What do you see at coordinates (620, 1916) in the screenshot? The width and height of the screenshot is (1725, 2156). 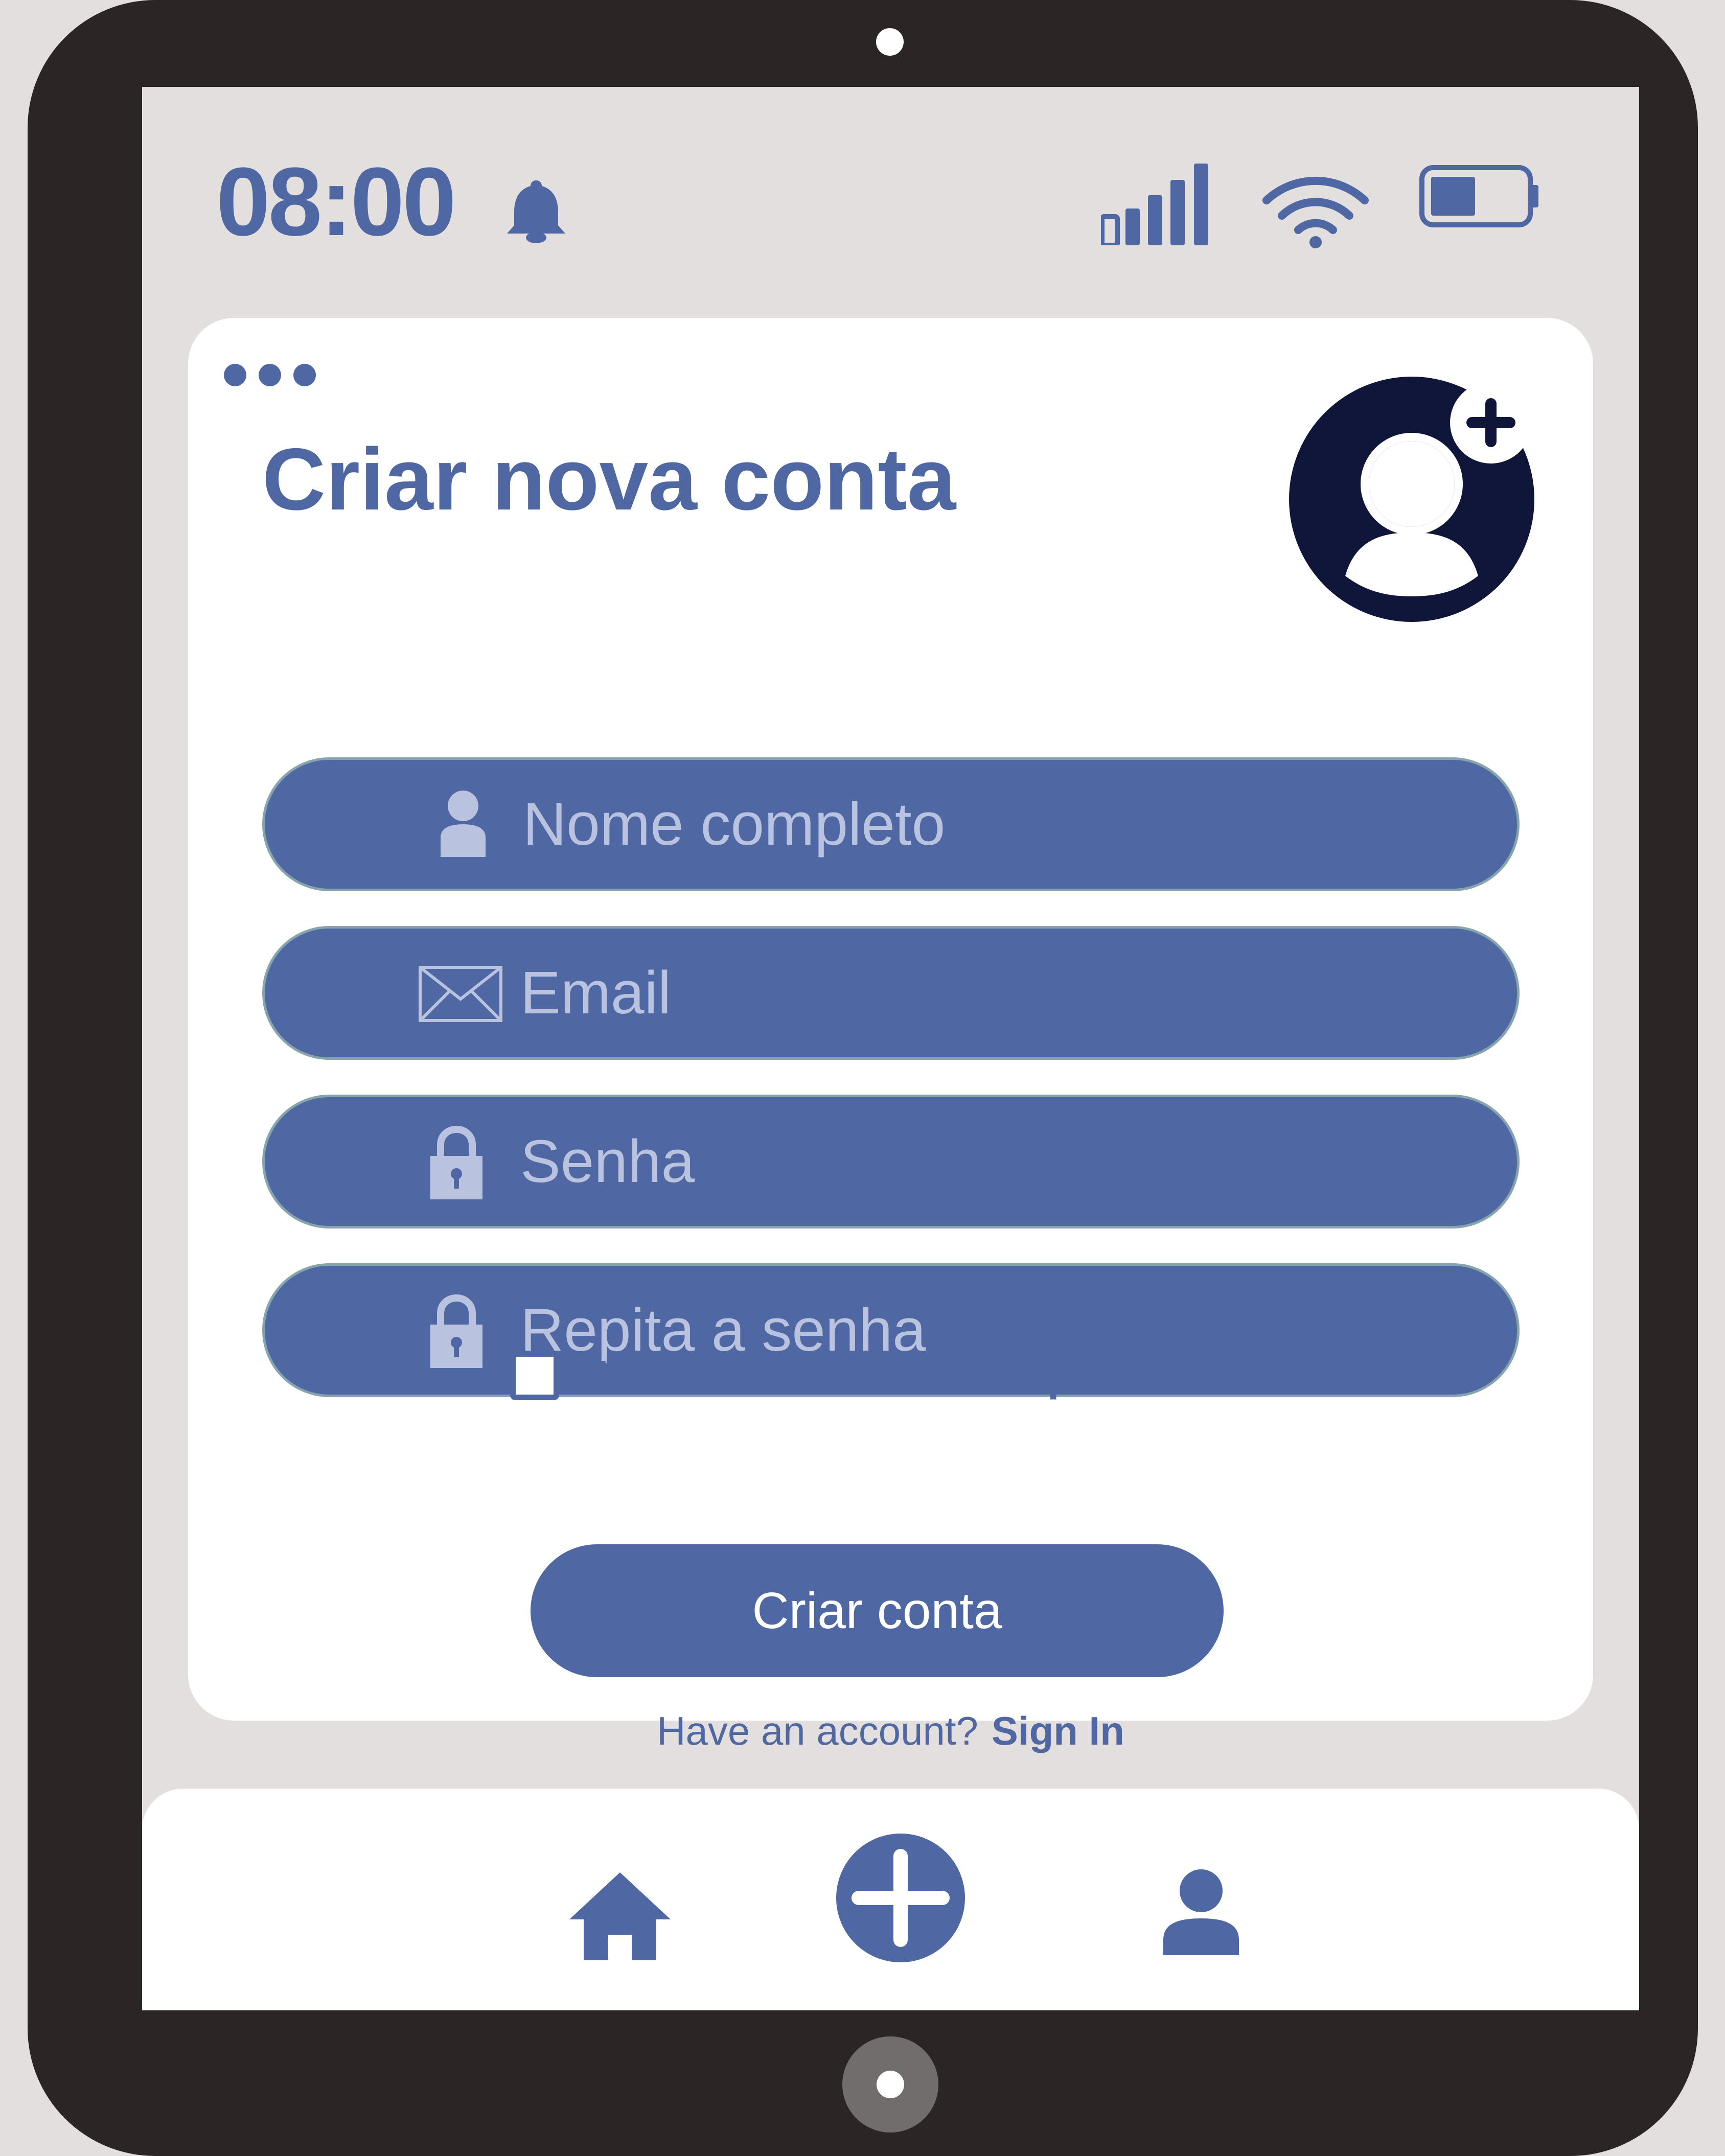 I see `home-icon` at bounding box center [620, 1916].